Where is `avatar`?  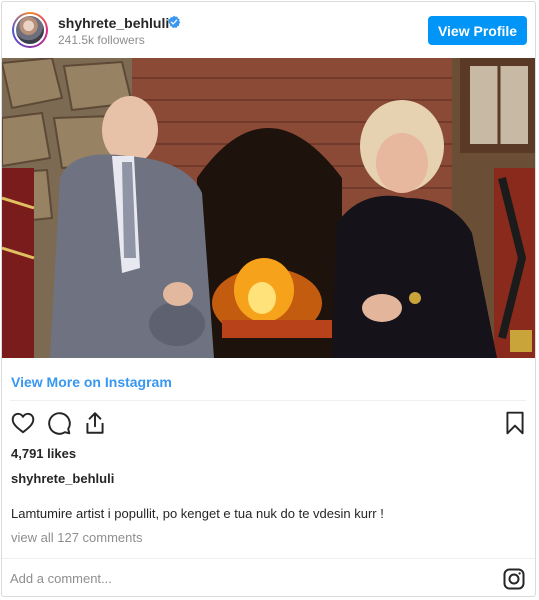 avatar is located at coordinates (30, 30).